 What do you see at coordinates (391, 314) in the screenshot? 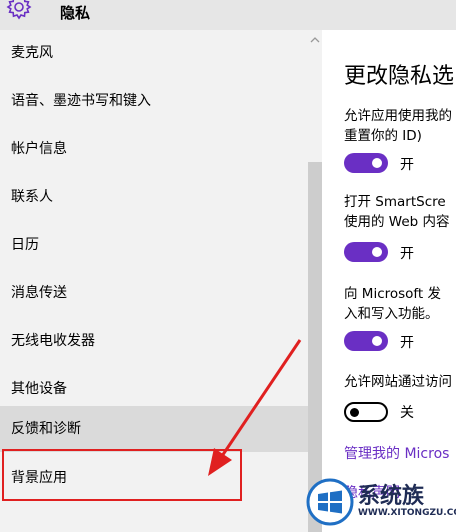
I see `setting-3-description-line2: 入和写入功能。` at bounding box center [391, 314].